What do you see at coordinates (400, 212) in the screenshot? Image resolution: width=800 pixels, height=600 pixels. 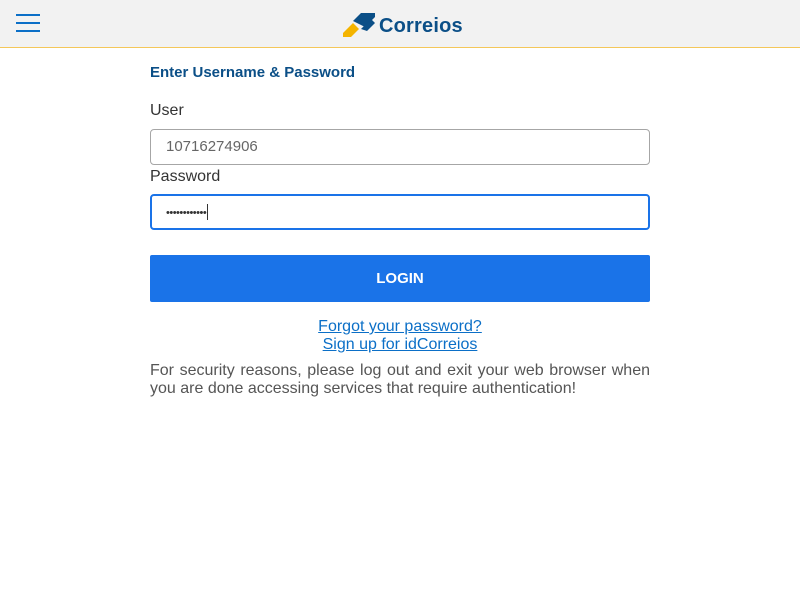 I see `password-input: ••••••••••••` at bounding box center [400, 212].